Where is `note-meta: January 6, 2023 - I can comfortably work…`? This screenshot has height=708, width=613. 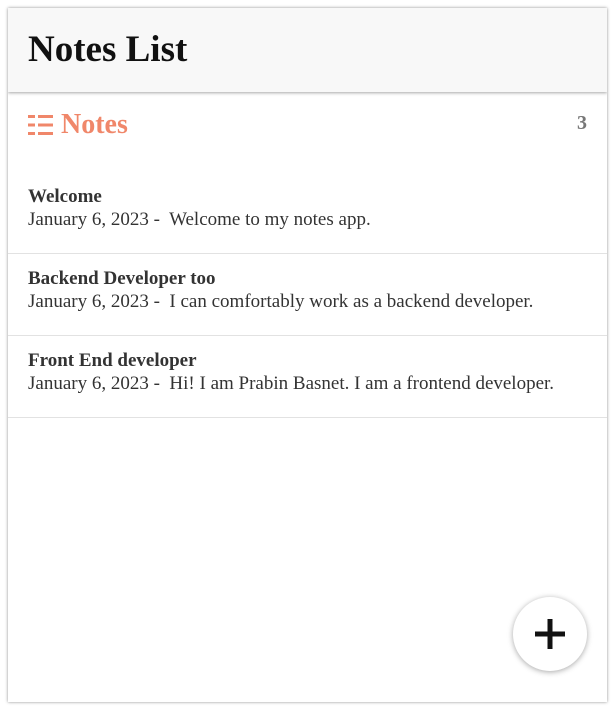 note-meta: January 6, 2023 - I can comfortably work… is located at coordinates (280, 302).